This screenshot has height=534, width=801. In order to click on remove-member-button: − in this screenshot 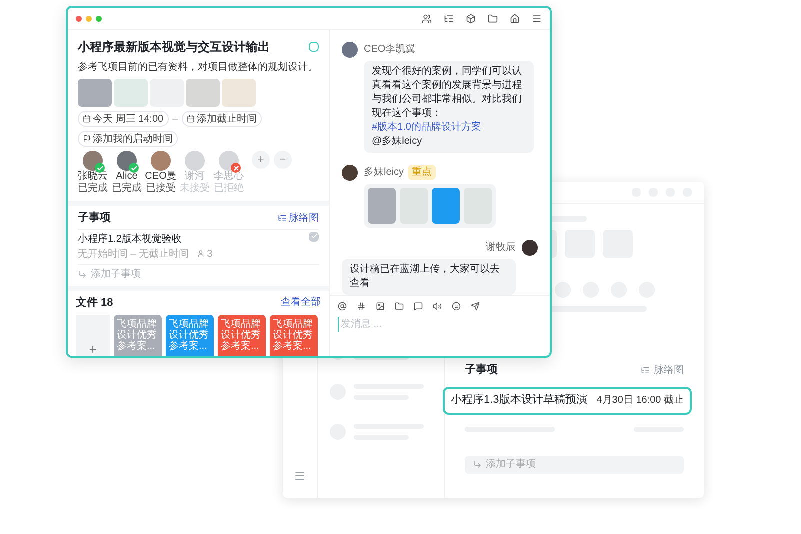, I will do `click(283, 160)`.